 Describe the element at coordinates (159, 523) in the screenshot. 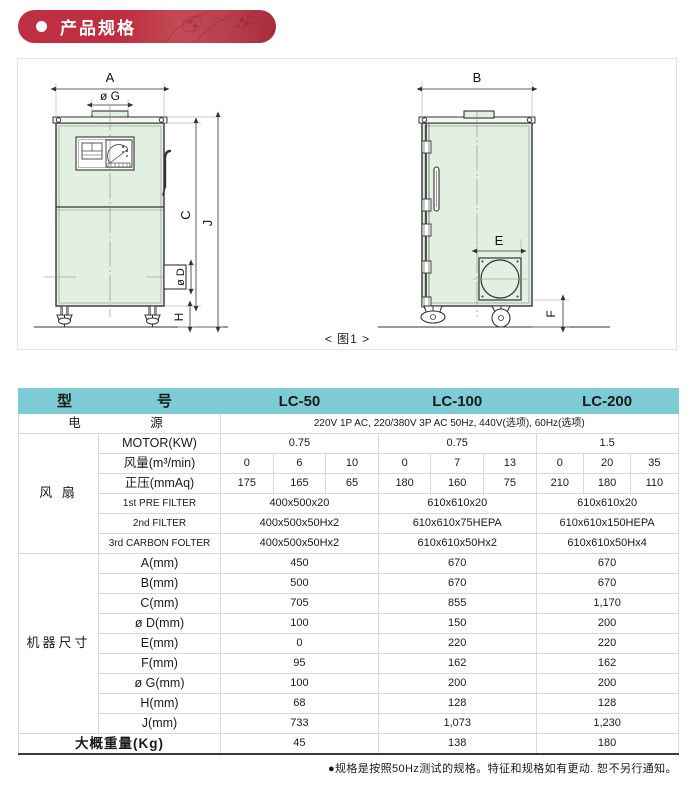

I see `row-label-second-filter: 2nd FILTER` at that location.